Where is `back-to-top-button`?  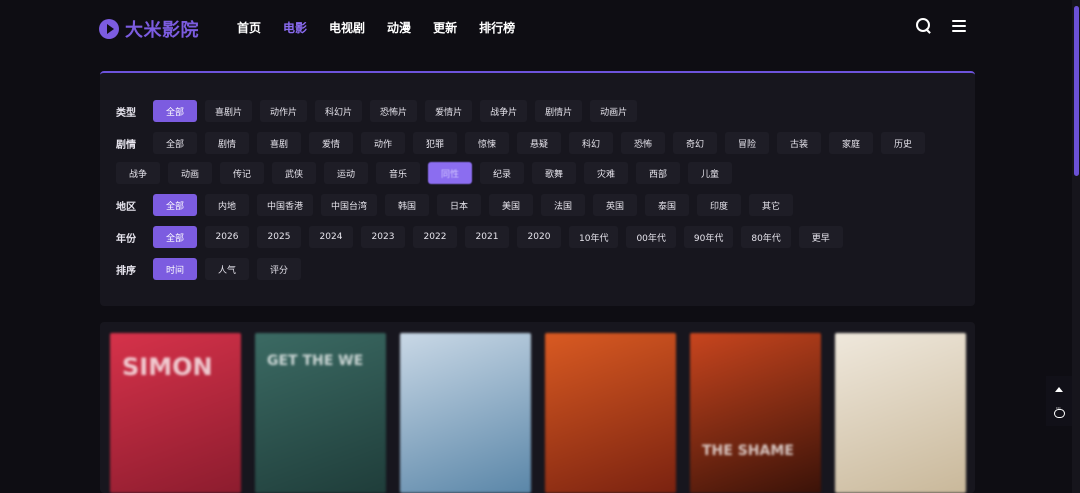 back-to-top-button is located at coordinates (1059, 389).